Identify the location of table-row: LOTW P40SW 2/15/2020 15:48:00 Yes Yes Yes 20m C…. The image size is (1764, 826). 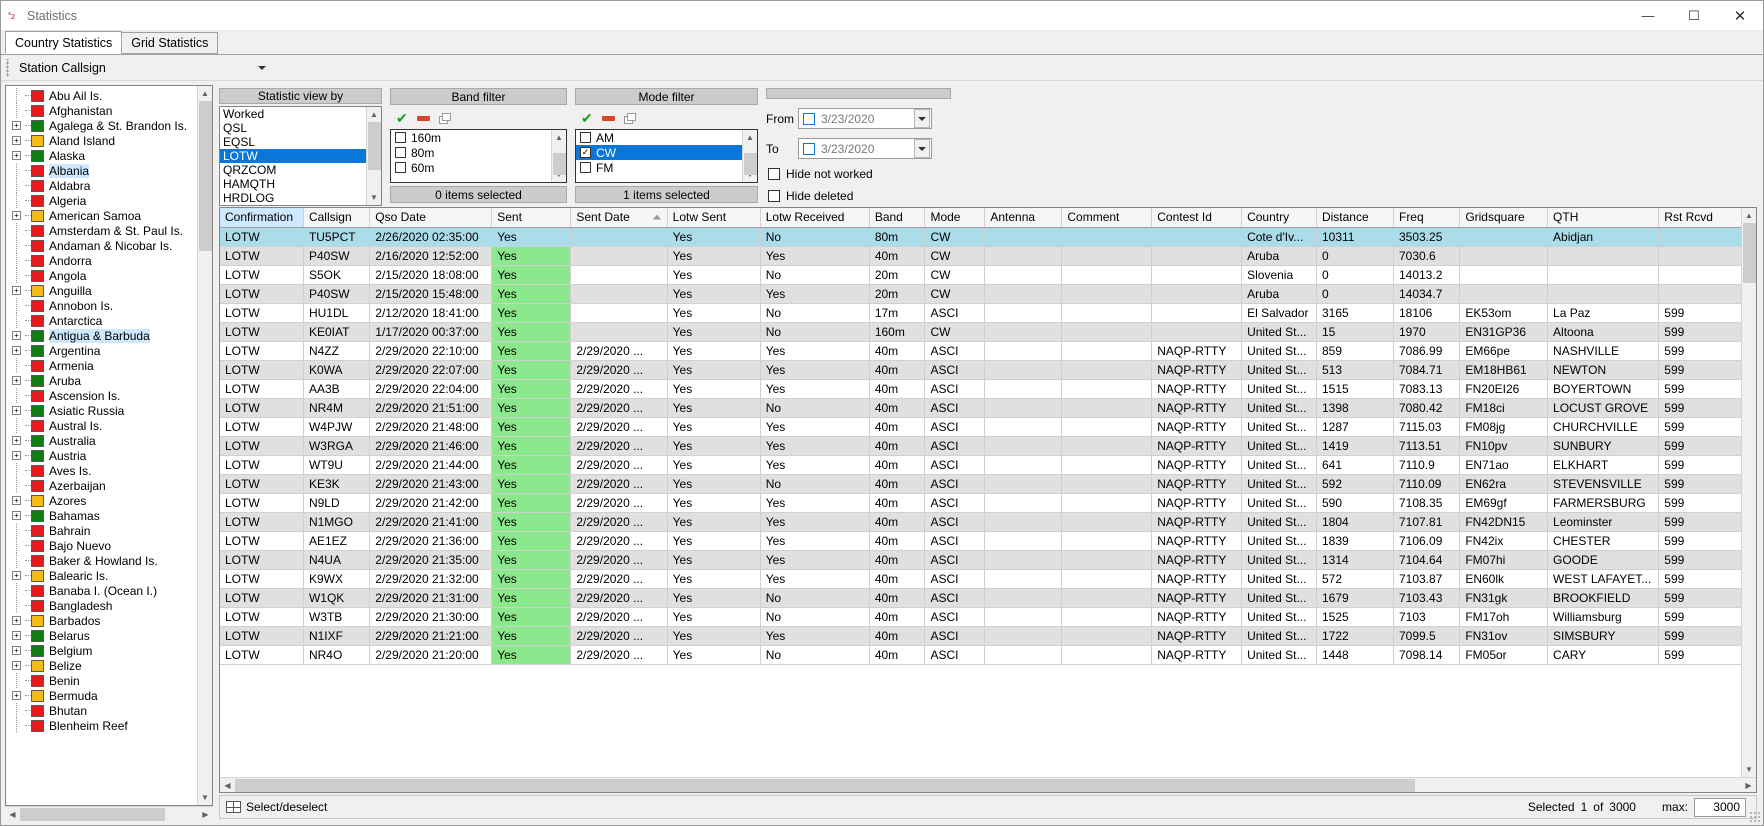
(980, 294).